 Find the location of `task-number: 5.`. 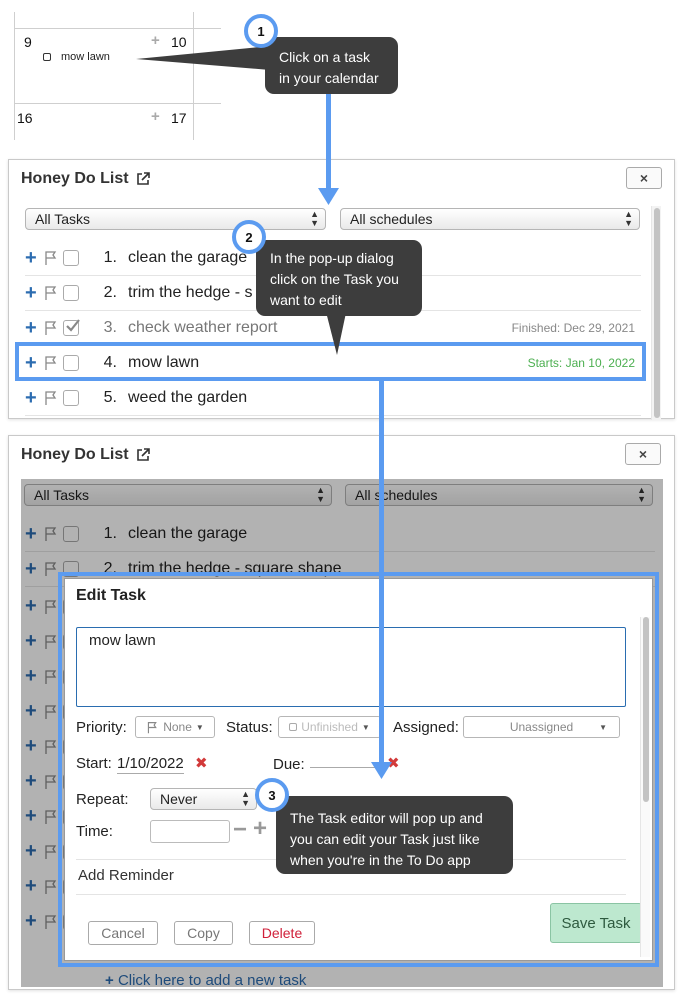

task-number: 5. is located at coordinates (110, 397).